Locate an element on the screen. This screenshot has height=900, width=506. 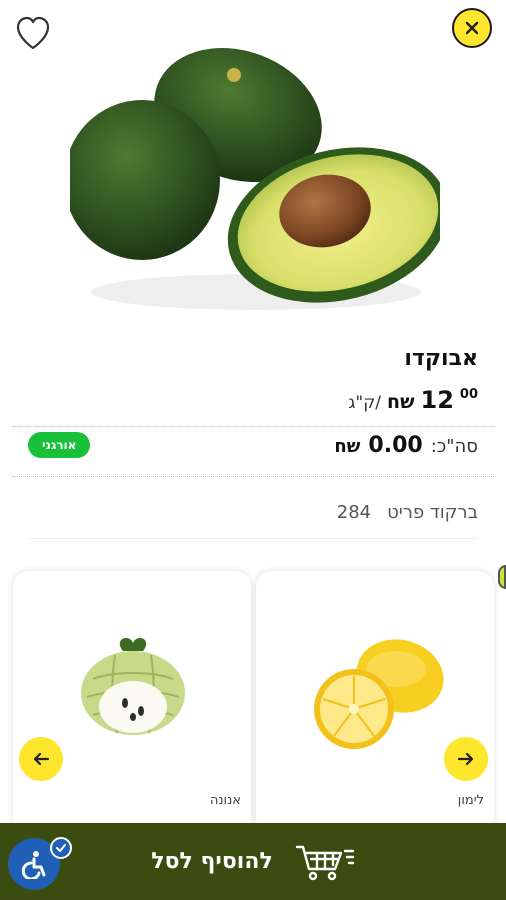
carousel-next-button is located at coordinates (466, 759).